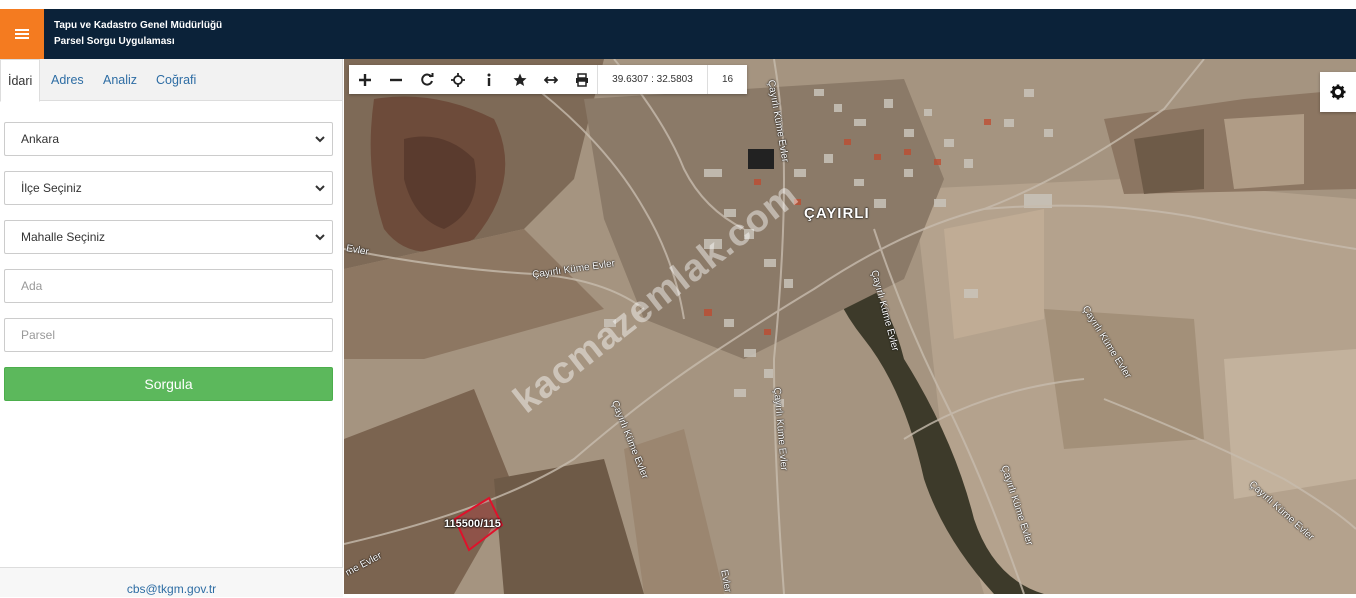 This screenshot has height=598, width=1356. What do you see at coordinates (51, 188) in the screenshot?
I see `district-select-value: İlçe Seçiniz` at bounding box center [51, 188].